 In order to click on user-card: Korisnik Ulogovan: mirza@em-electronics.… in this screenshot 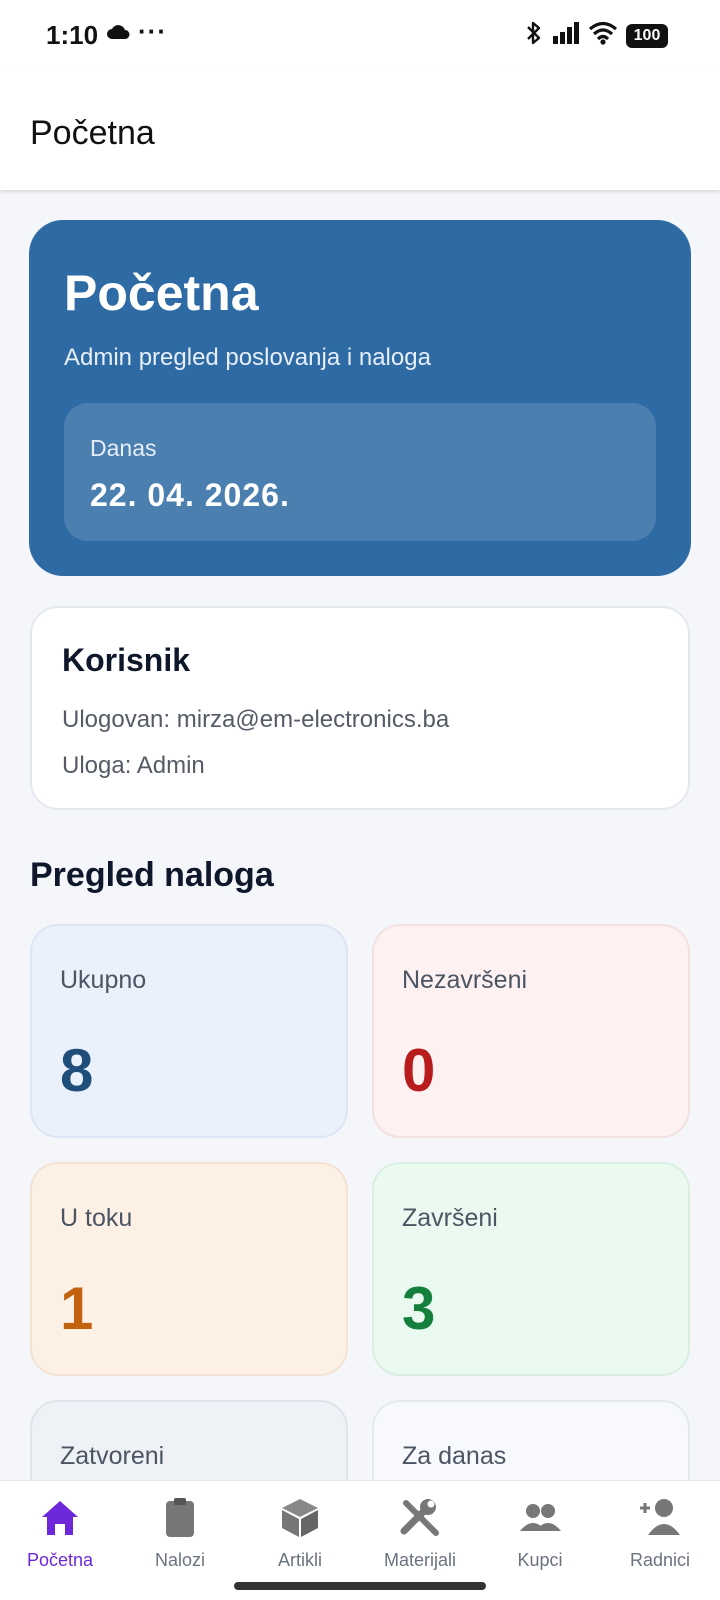, I will do `click(360, 708)`.